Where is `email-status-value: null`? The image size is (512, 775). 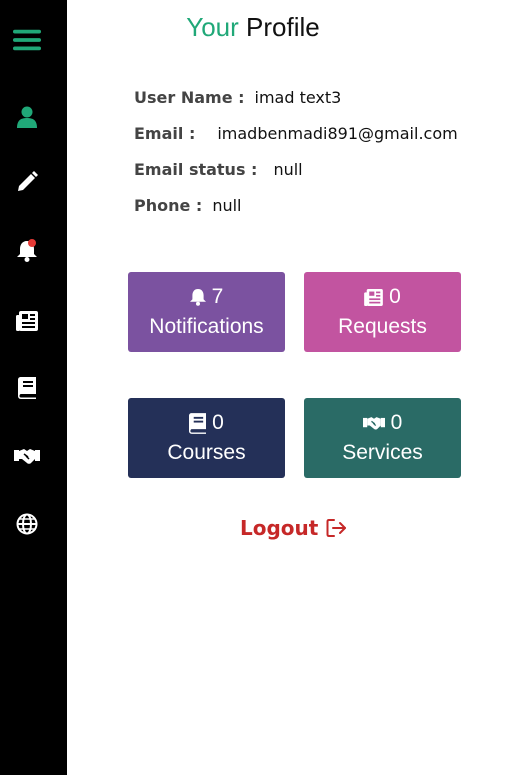
email-status-value: null is located at coordinates (288, 169).